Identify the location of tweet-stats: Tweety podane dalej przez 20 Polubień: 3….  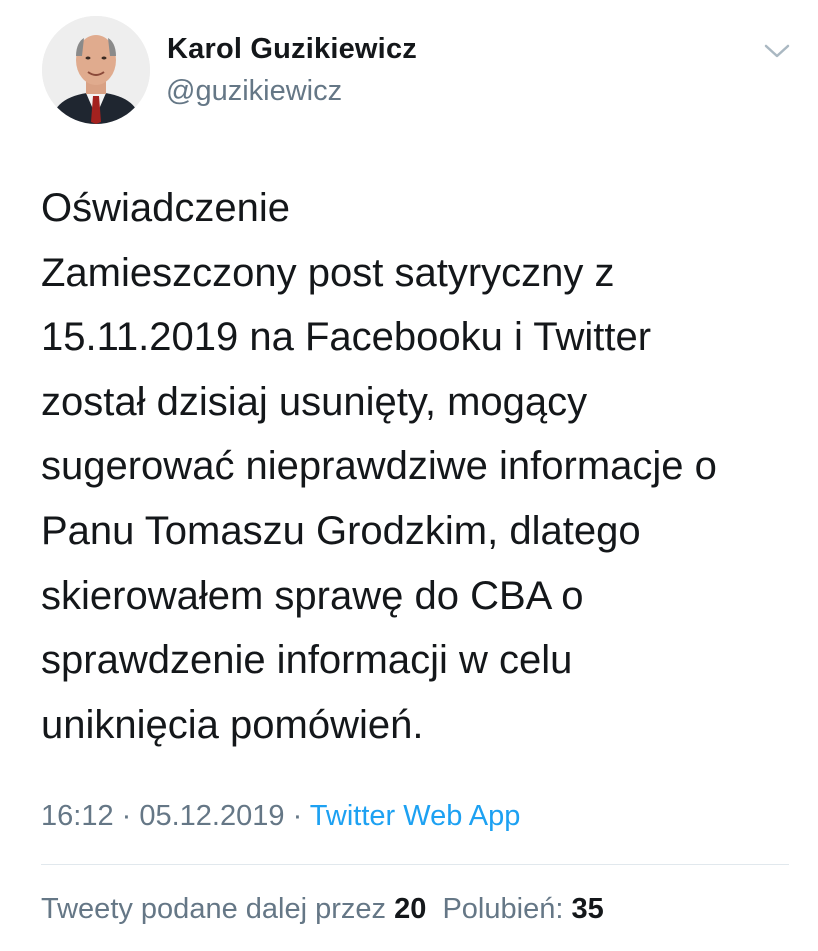
(322, 909).